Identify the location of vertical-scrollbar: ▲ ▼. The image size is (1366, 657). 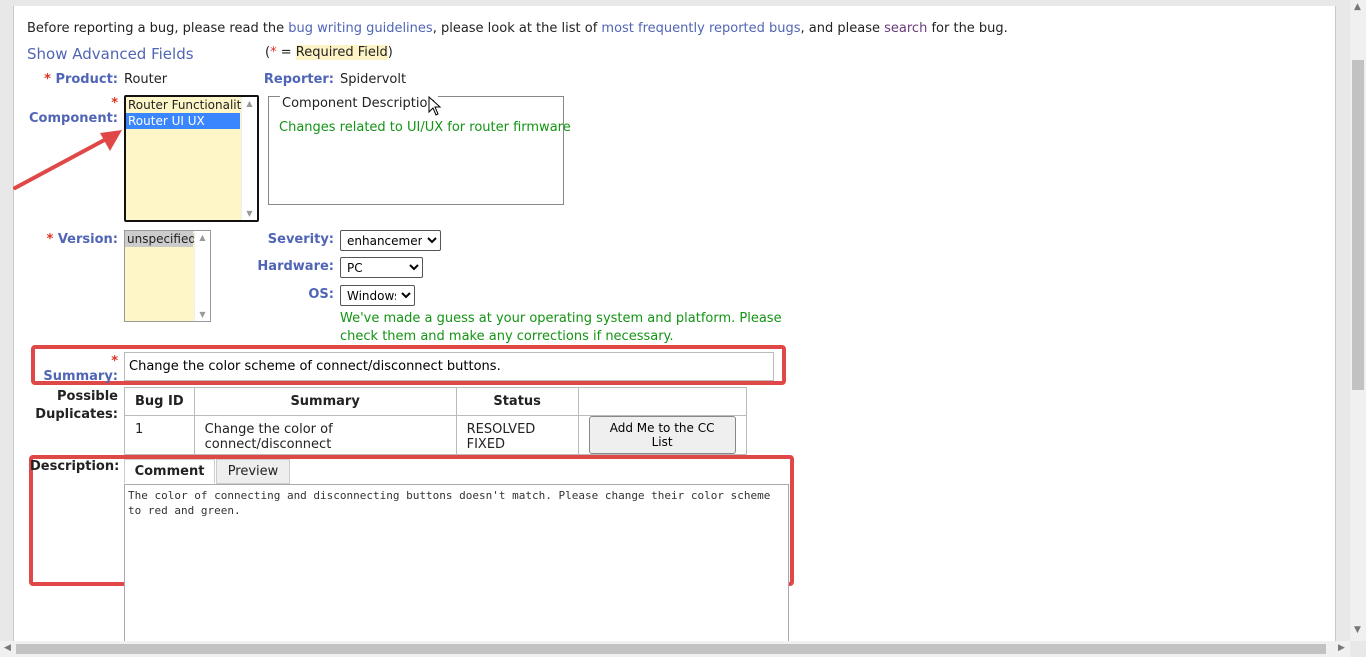
(1358, 320).